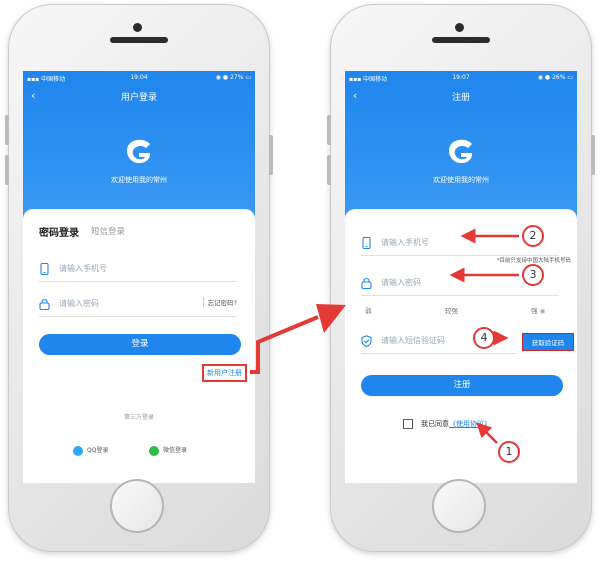  Describe the element at coordinates (331, 318) in the screenshot. I see `big-arrow-head` at that location.